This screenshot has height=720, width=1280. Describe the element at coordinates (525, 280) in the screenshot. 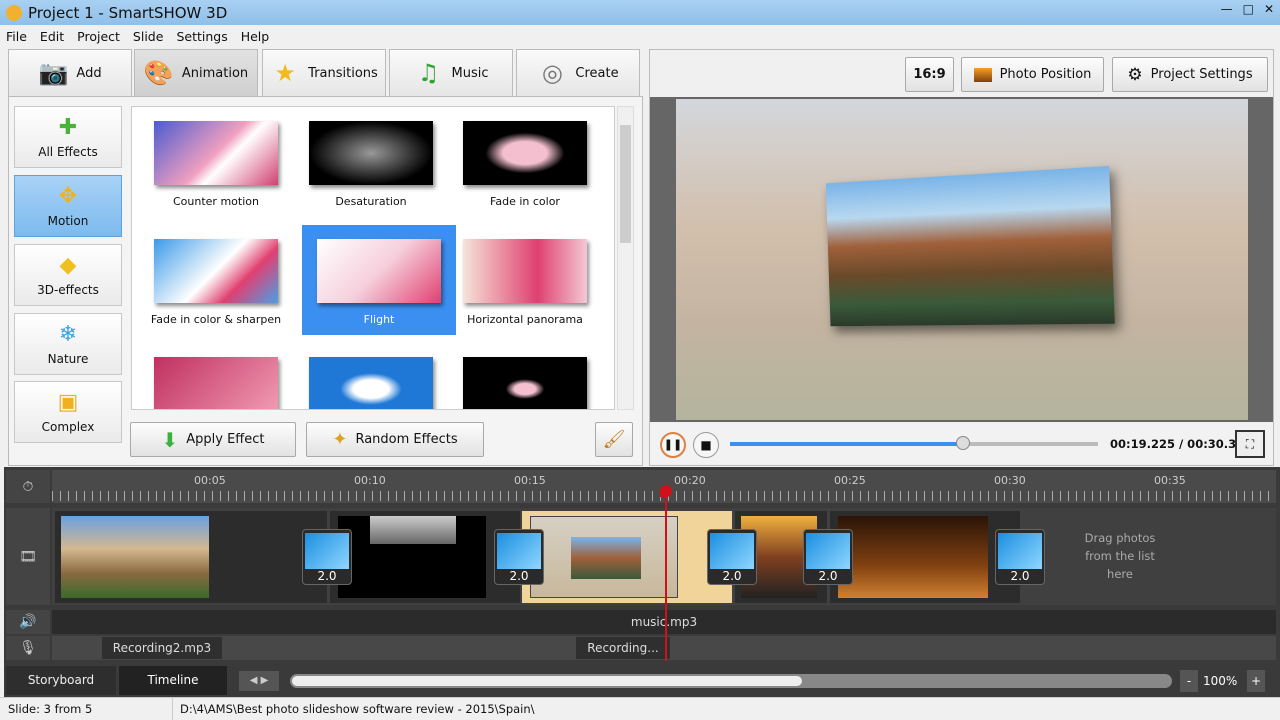

I see `effect-horizontal-panorama: Horizontal panorama` at that location.